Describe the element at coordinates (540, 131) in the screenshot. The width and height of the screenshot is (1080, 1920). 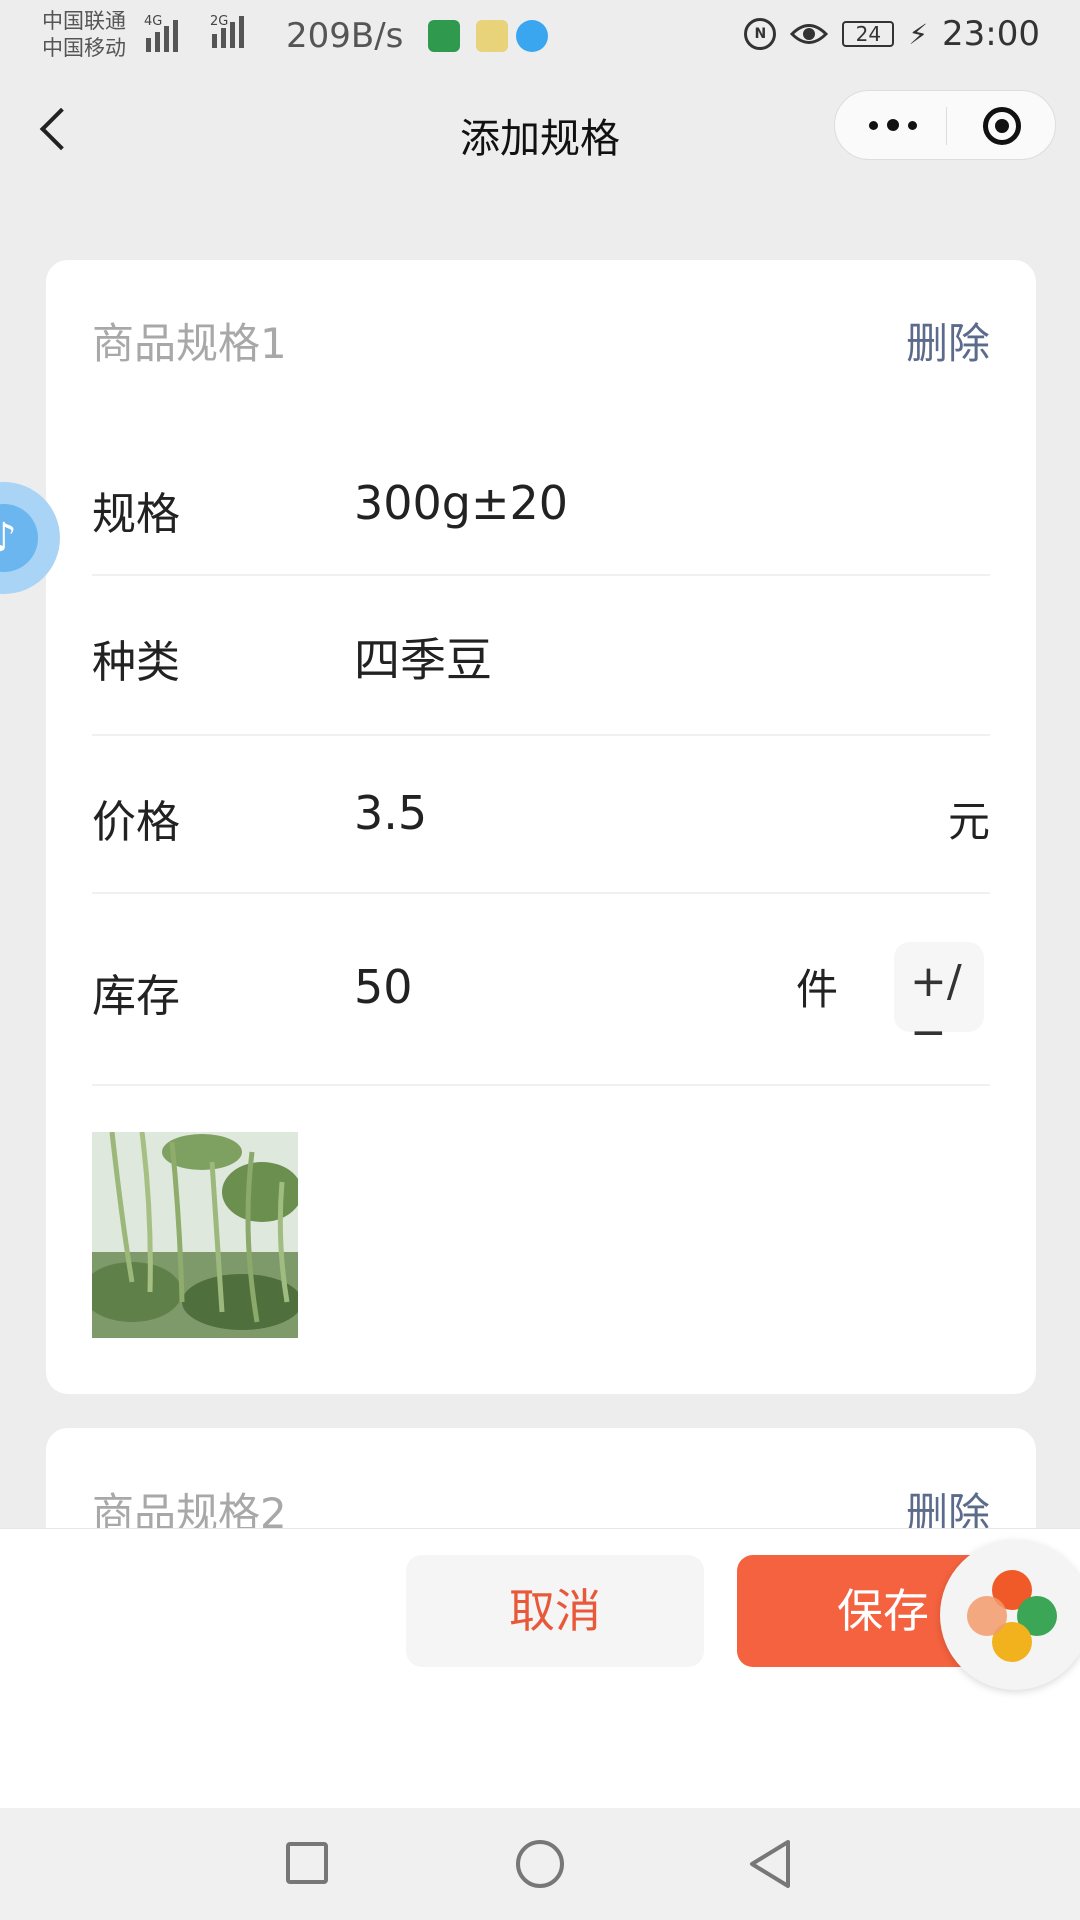
I see `nav-bar: 添加规格` at that location.